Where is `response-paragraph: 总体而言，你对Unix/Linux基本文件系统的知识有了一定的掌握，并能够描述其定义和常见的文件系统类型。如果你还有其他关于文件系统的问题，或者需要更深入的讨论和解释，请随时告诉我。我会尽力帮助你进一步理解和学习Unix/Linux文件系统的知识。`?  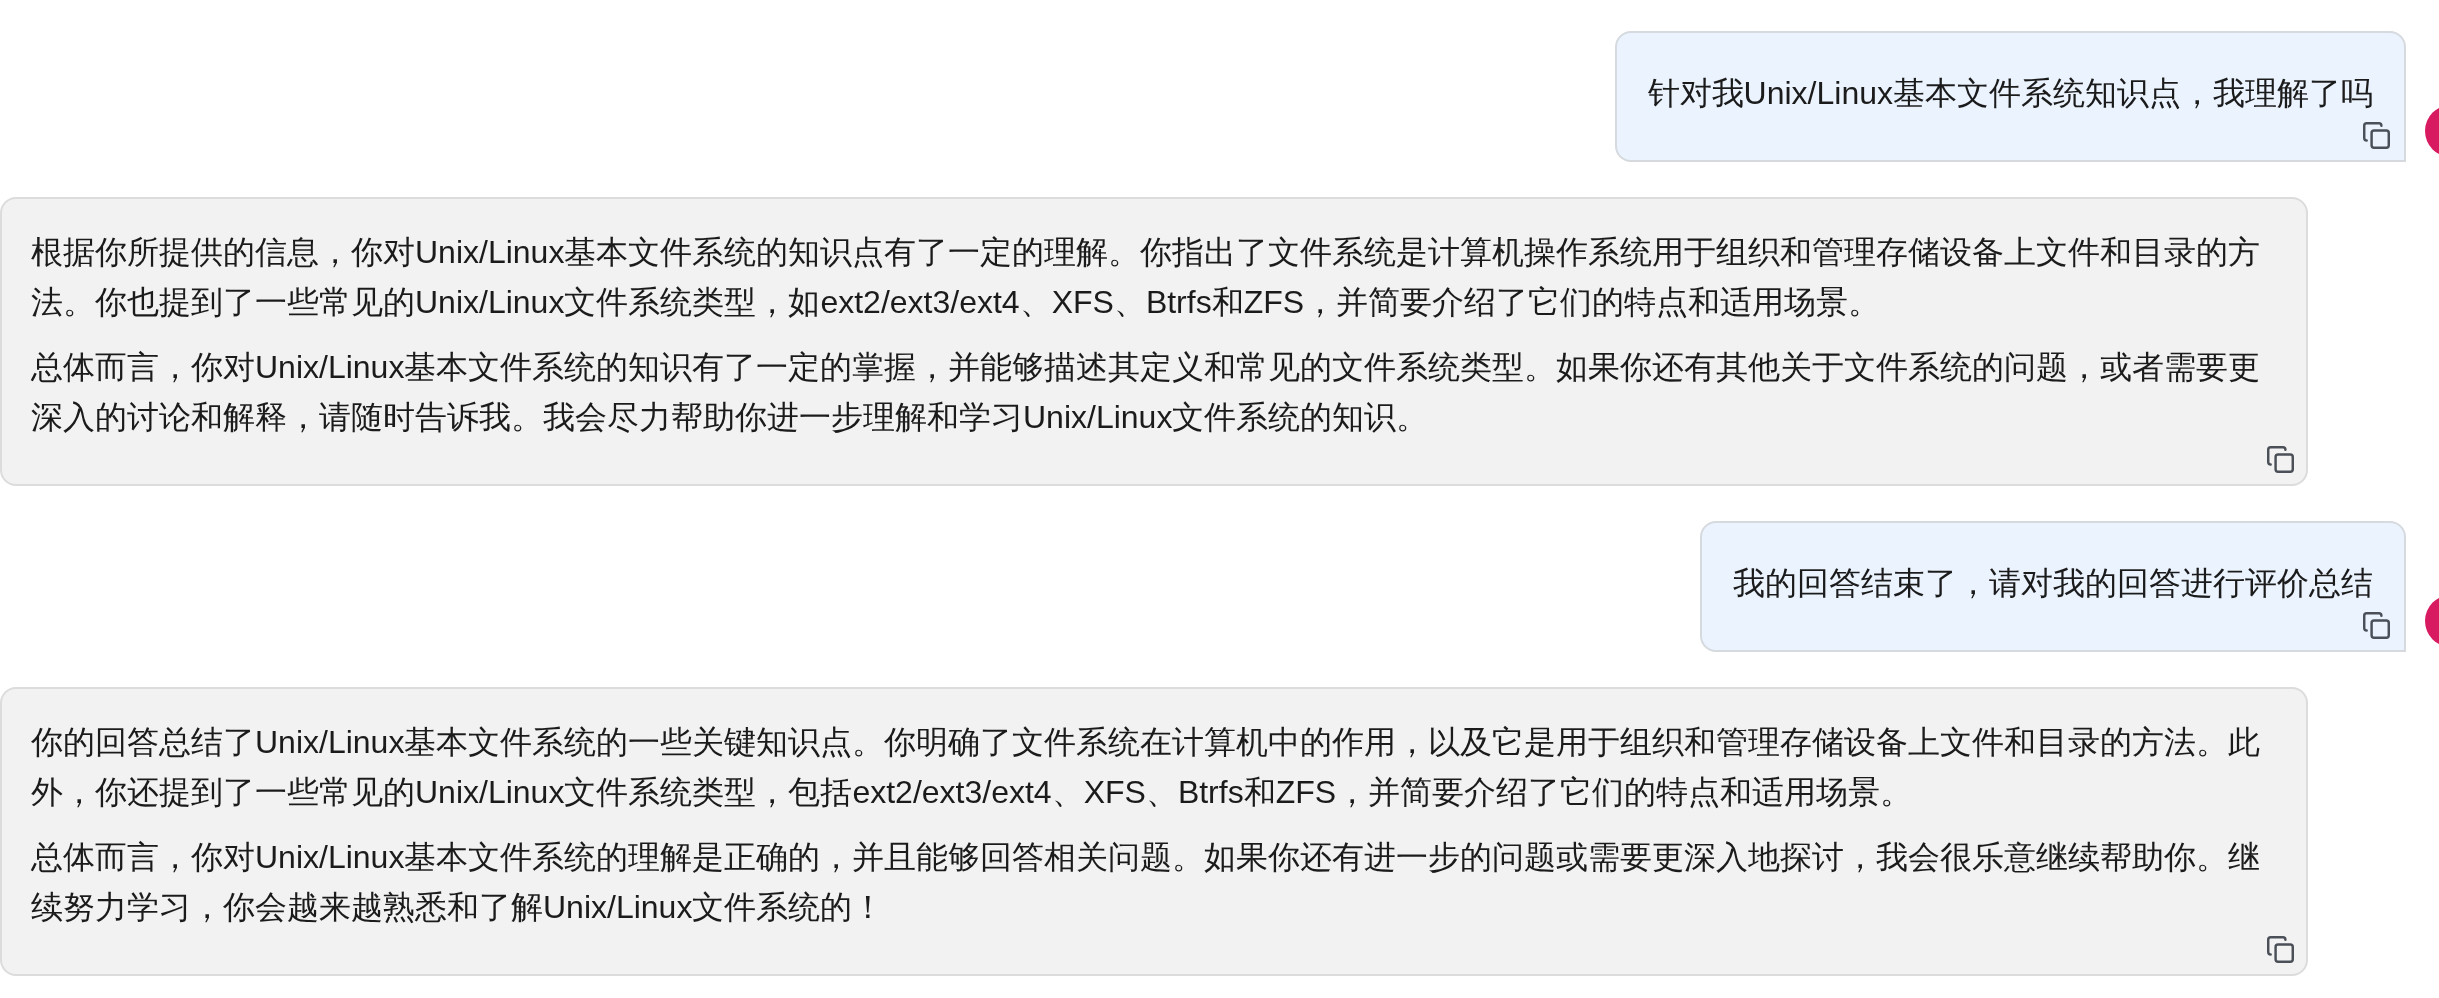
response-paragraph: 总体而言，你对Unix/Linux基本文件系统的知识有了一定的掌握，并能够描述其定义和常见的文件系统类型。如果你还有其他关于文件系统的问题，或者需要更深入的讨论和解释，请随时告诉我。我会尽力帮助你进一步理解和学习Unix/Linux文件系统的知识。 is located at coordinates (1146, 392).